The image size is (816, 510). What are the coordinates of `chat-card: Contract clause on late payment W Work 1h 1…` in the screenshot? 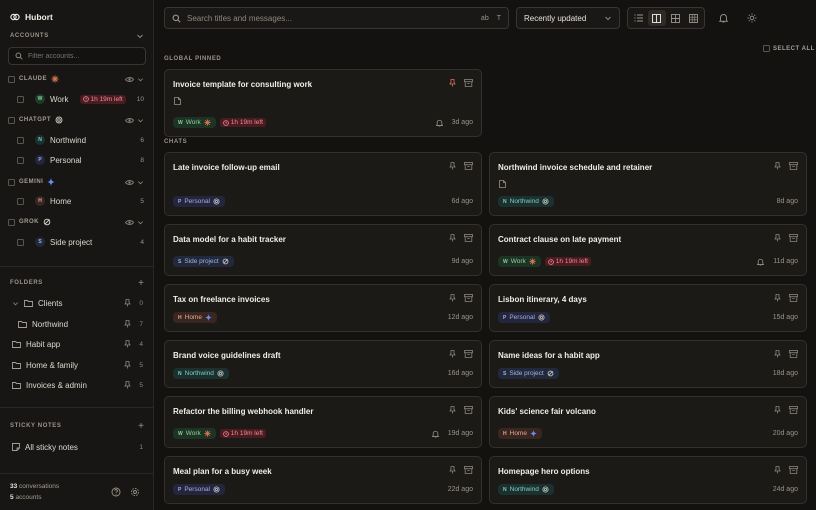 It's located at (648, 250).